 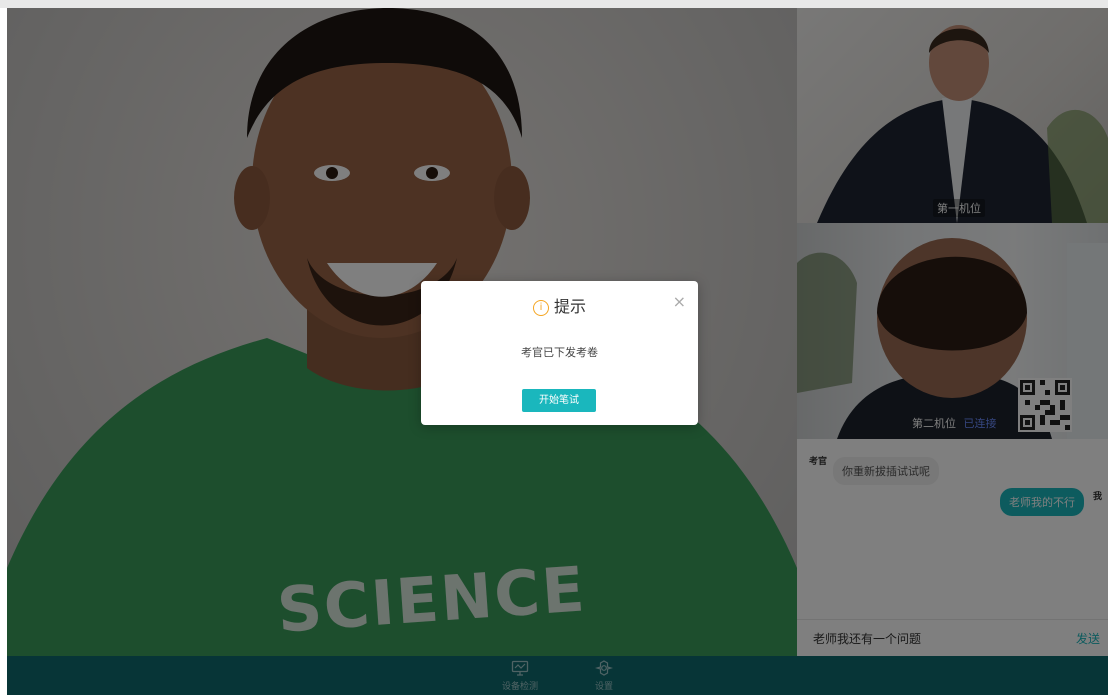 What do you see at coordinates (569, 306) in the screenshot?
I see `dialog-title: 提示` at bounding box center [569, 306].